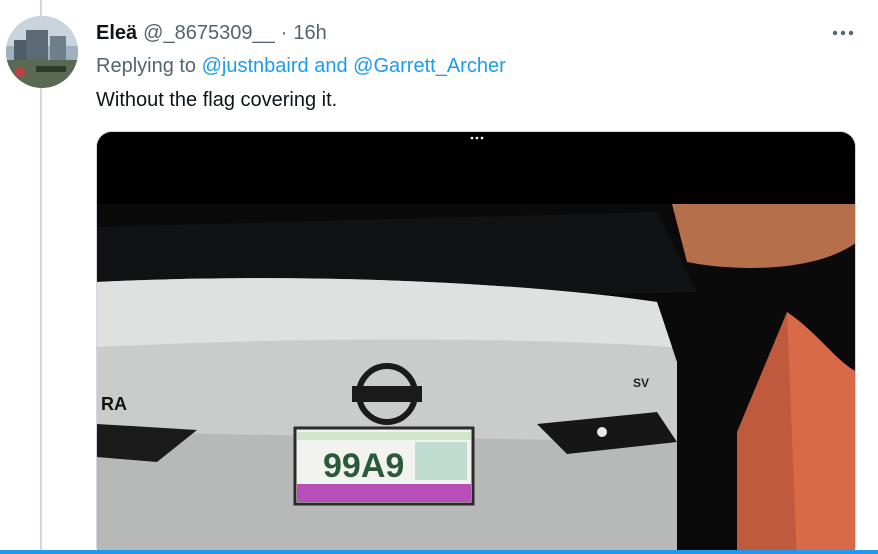  Describe the element at coordinates (363, 466) in the screenshot. I see `plate-number-text: 99A9` at that location.